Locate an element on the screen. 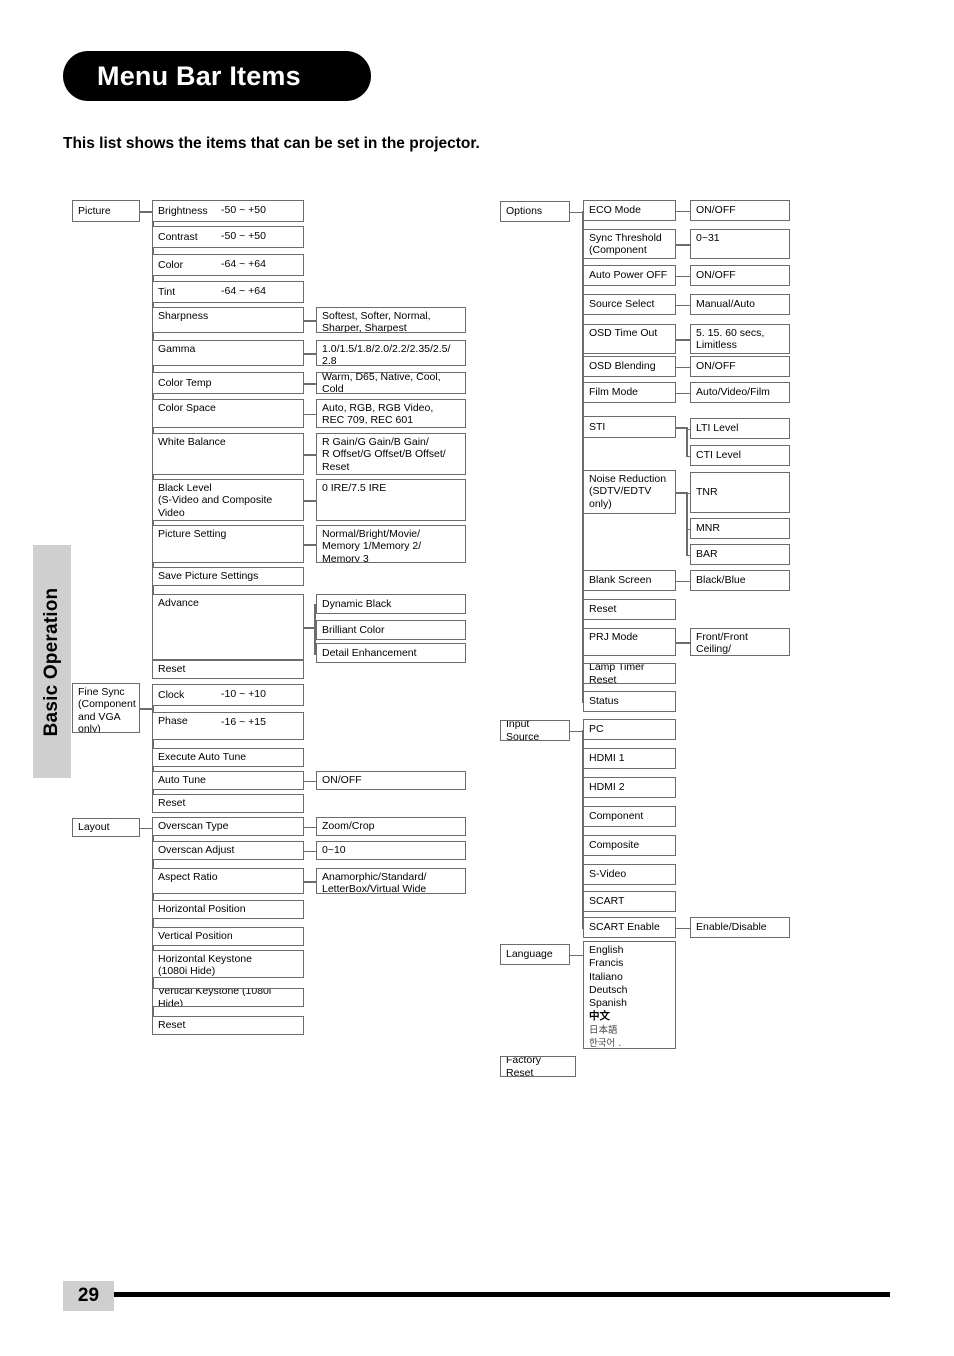 The height and width of the screenshot is (1356, 954). tree-node-child: MNR is located at coordinates (740, 528).